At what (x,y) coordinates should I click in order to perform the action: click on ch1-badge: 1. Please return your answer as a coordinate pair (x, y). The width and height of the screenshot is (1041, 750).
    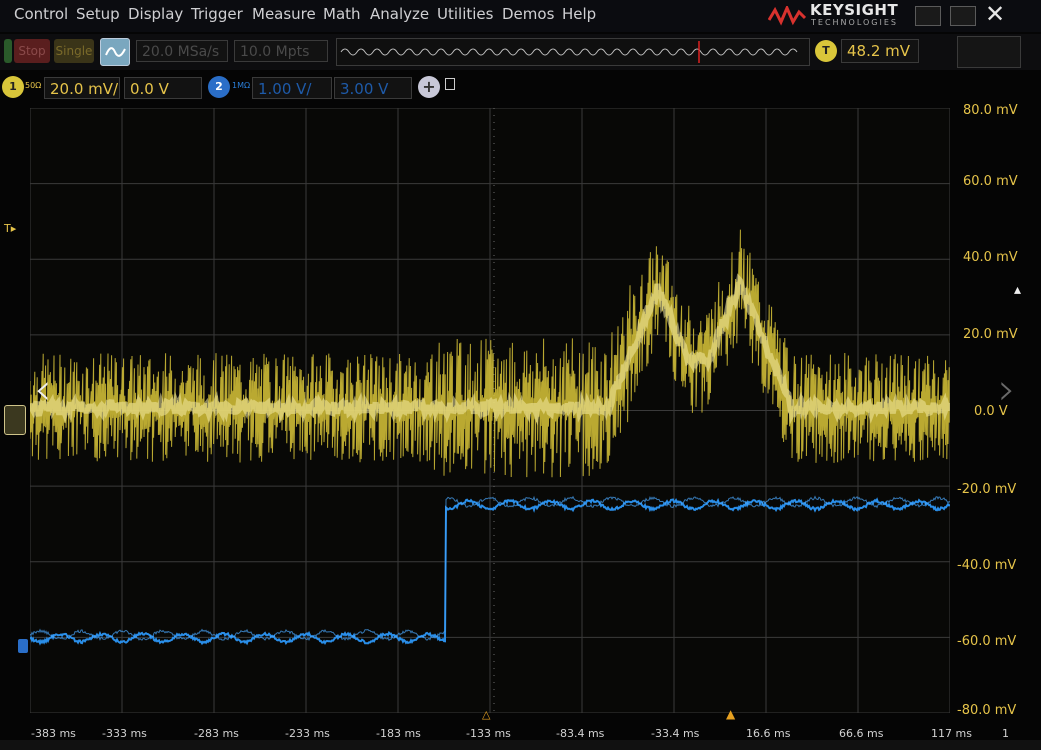
    Looking at the image, I should click on (13, 87).